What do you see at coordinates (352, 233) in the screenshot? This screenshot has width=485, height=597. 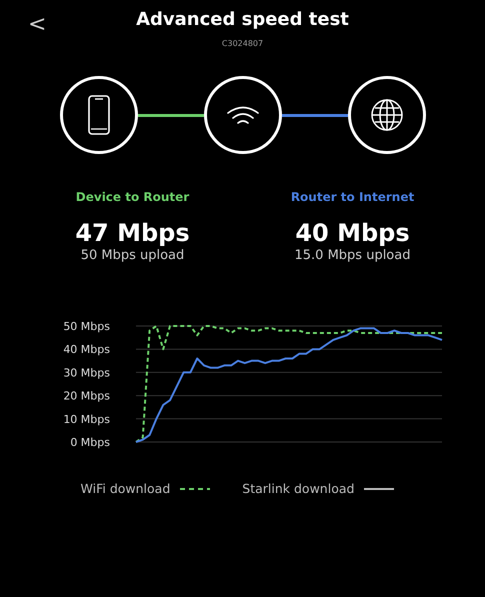 I see `download-speed: 40 Mbps` at bounding box center [352, 233].